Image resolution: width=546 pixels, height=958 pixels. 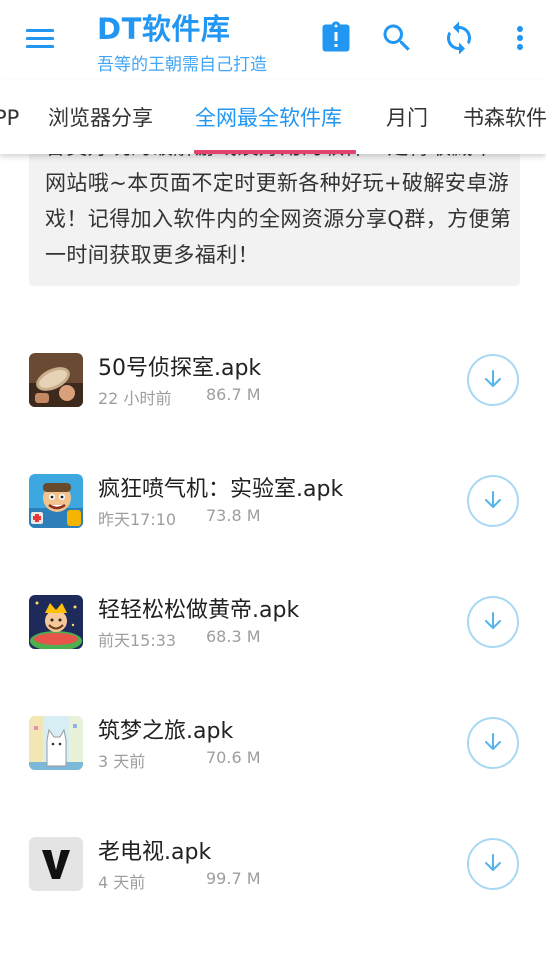 I want to click on cat-game-icon, so click(x=56, y=743).